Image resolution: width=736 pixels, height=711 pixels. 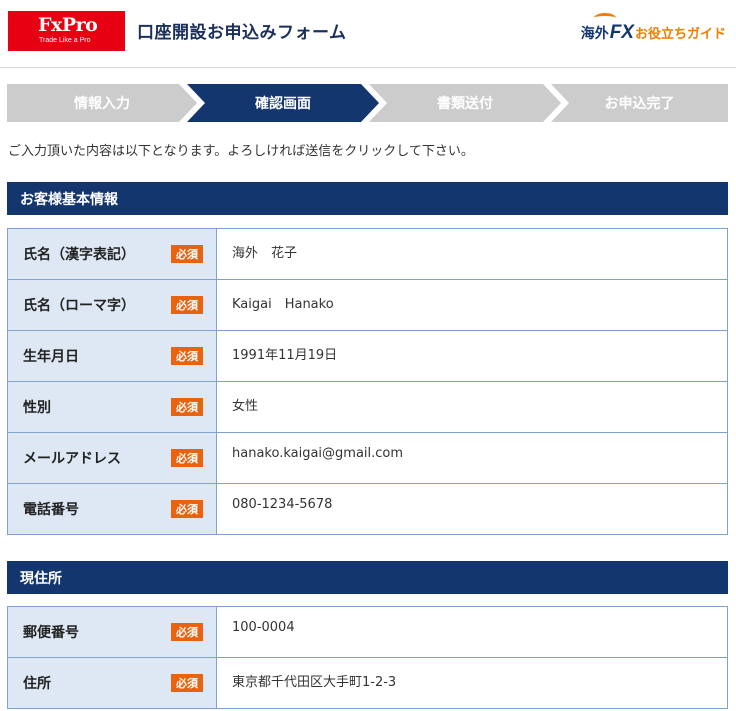 I want to click on table-row: 住所 必須 東京都千代田区大手町1-2-3, so click(x=367, y=683).